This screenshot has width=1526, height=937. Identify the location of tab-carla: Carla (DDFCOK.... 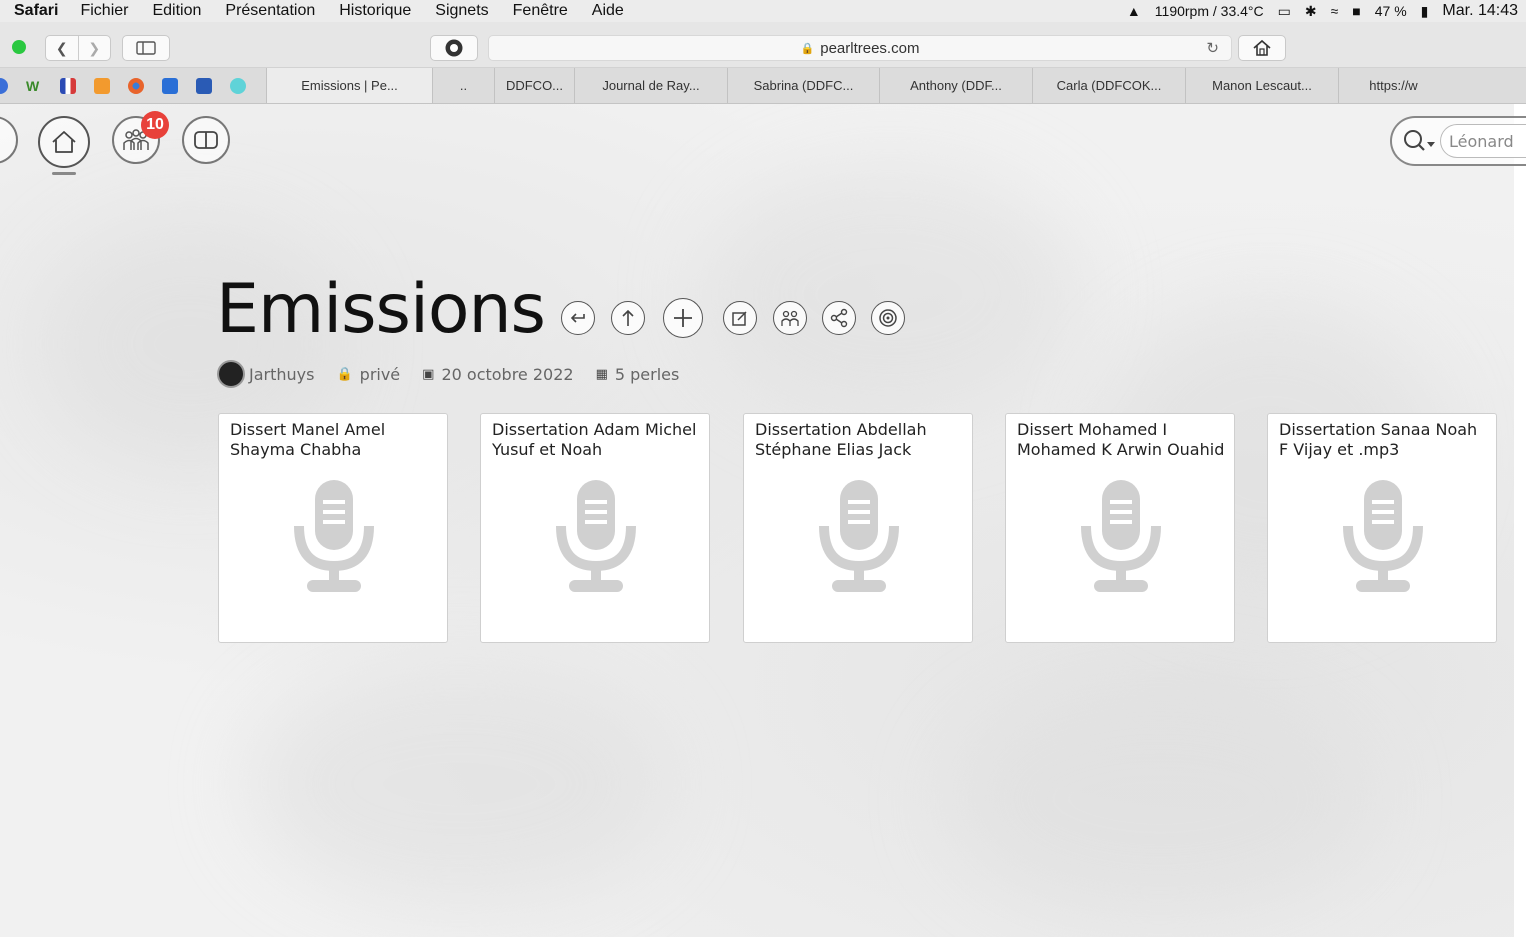
(1108, 85).